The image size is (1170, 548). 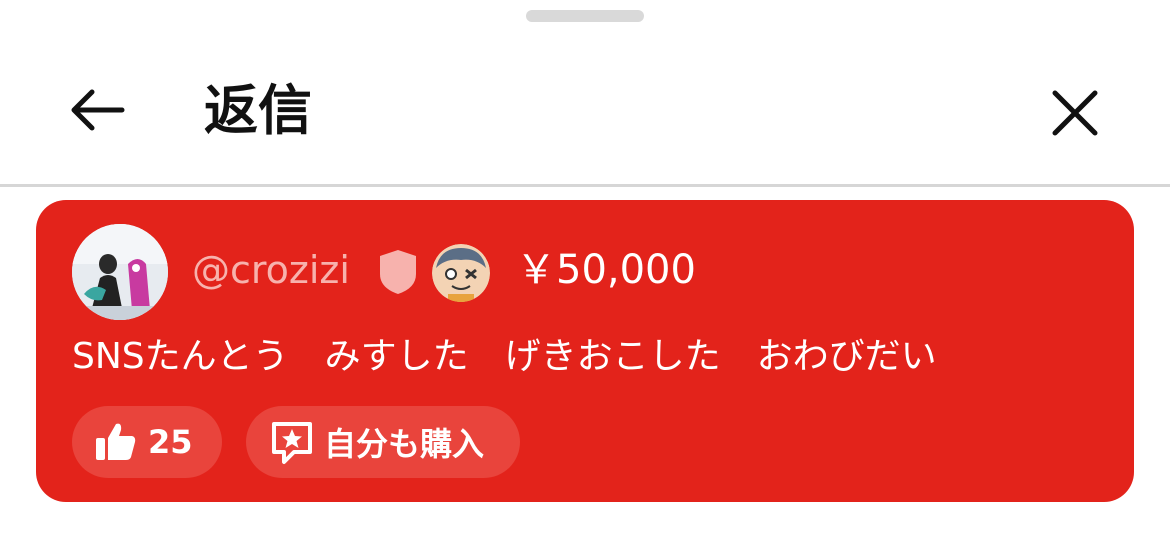 I want to click on super-chat-amount: ￥50,000, so click(x=606, y=270).